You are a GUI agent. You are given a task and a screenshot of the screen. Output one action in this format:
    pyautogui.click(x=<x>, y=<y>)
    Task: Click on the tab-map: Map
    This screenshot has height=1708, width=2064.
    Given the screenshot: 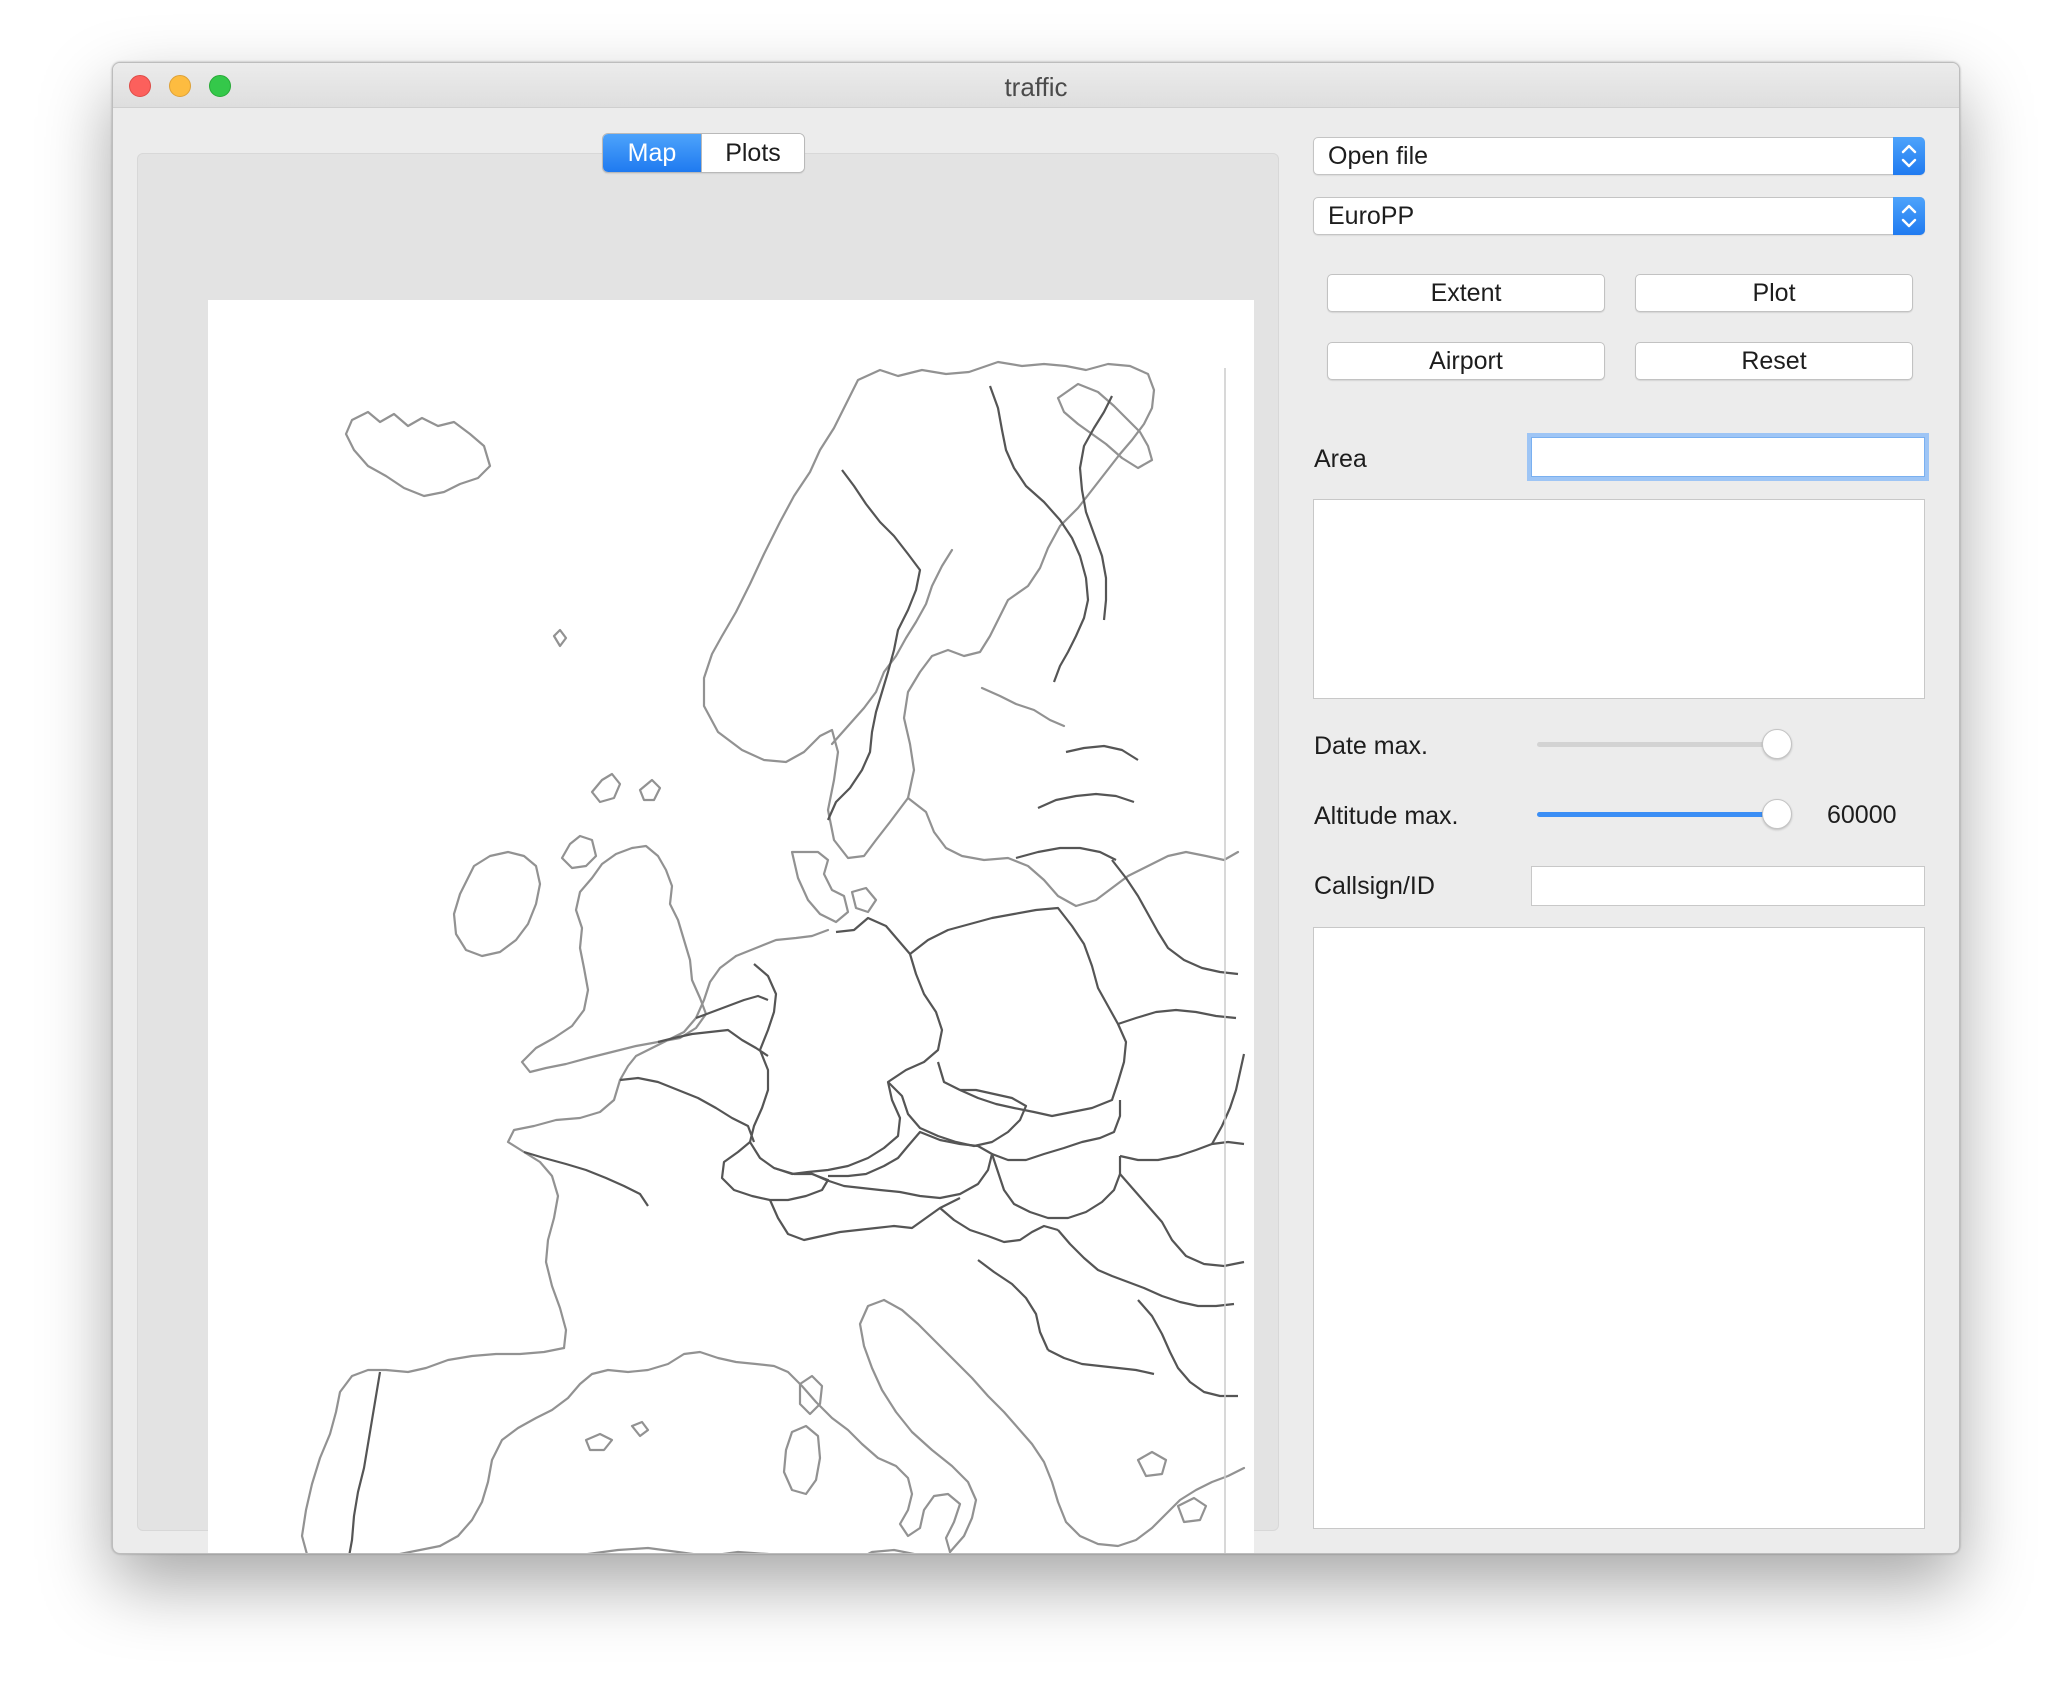 What is the action you would take?
    pyautogui.click(x=652, y=153)
    